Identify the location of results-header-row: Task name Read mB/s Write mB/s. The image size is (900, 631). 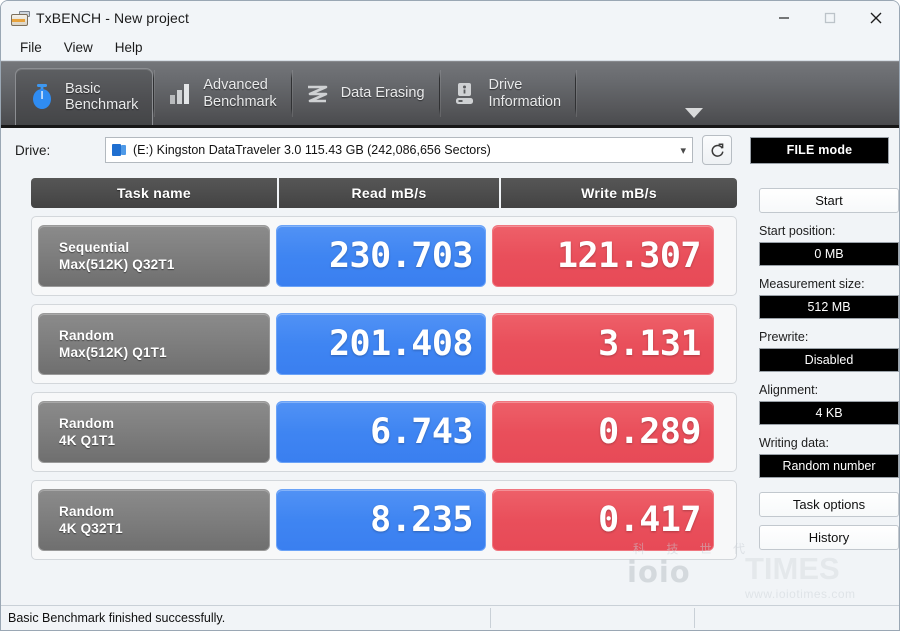
(384, 193).